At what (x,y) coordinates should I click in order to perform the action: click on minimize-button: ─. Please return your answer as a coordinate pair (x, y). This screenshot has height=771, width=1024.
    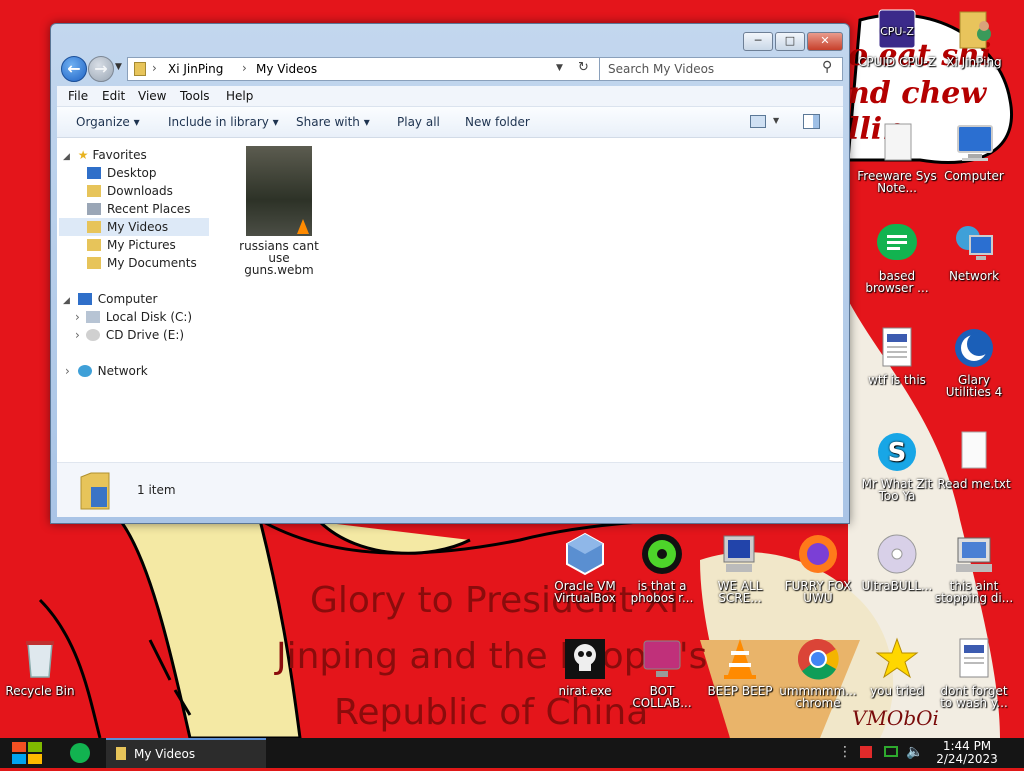
    Looking at the image, I should click on (758, 41).